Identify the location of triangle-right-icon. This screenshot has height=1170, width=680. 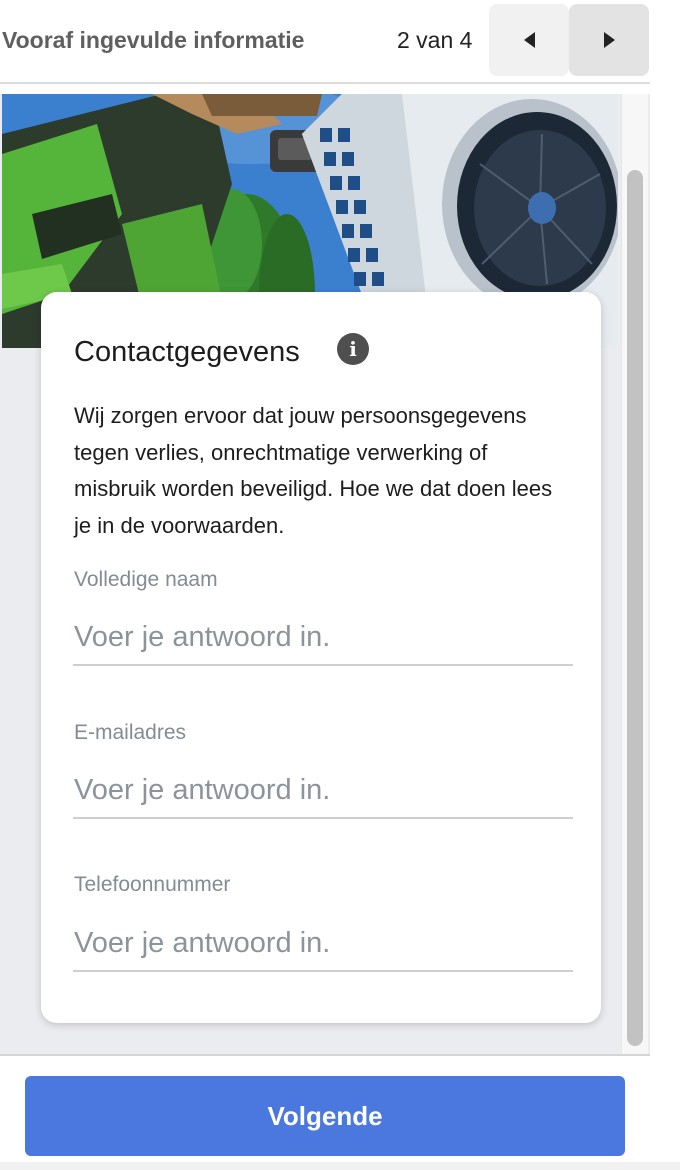
(609, 40).